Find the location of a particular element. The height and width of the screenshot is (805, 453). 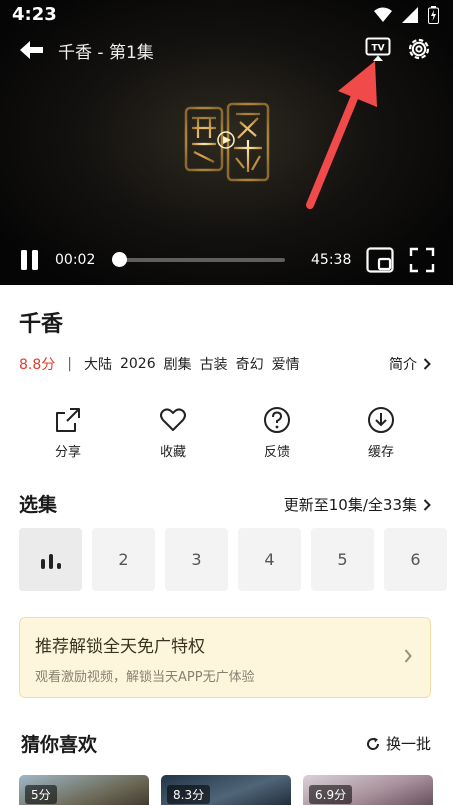

pip-icon is located at coordinates (380, 260).